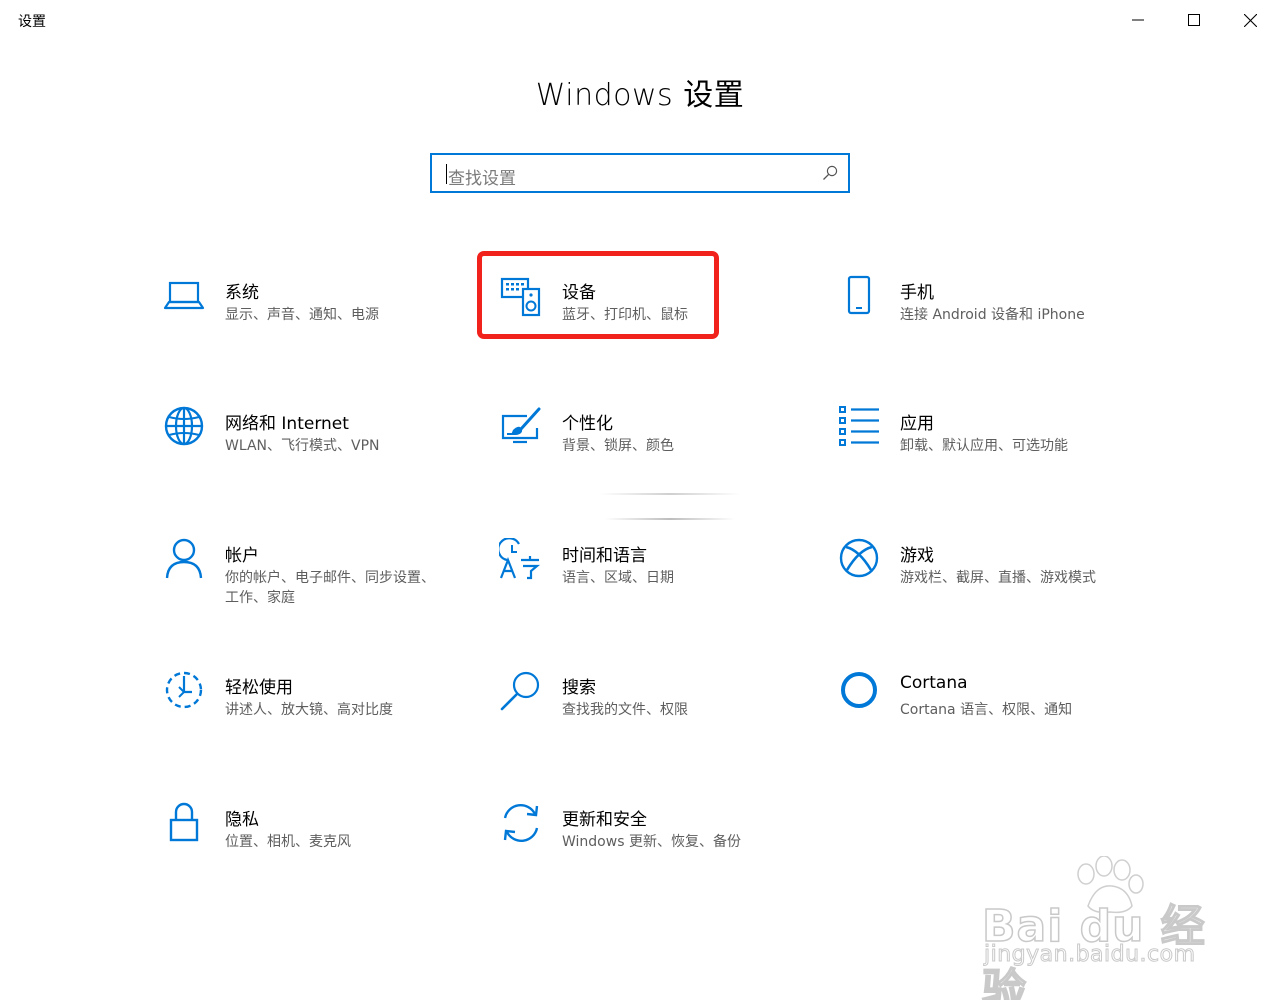 Image resolution: width=1280 pixels, height=1000 pixels. I want to click on highlight-box, so click(598, 295).